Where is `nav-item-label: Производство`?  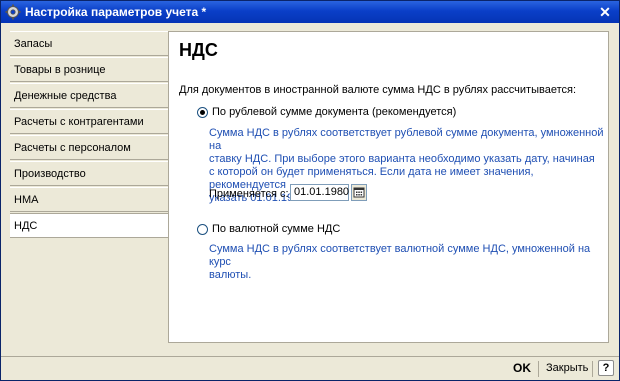 nav-item-label: Производство is located at coordinates (50, 174).